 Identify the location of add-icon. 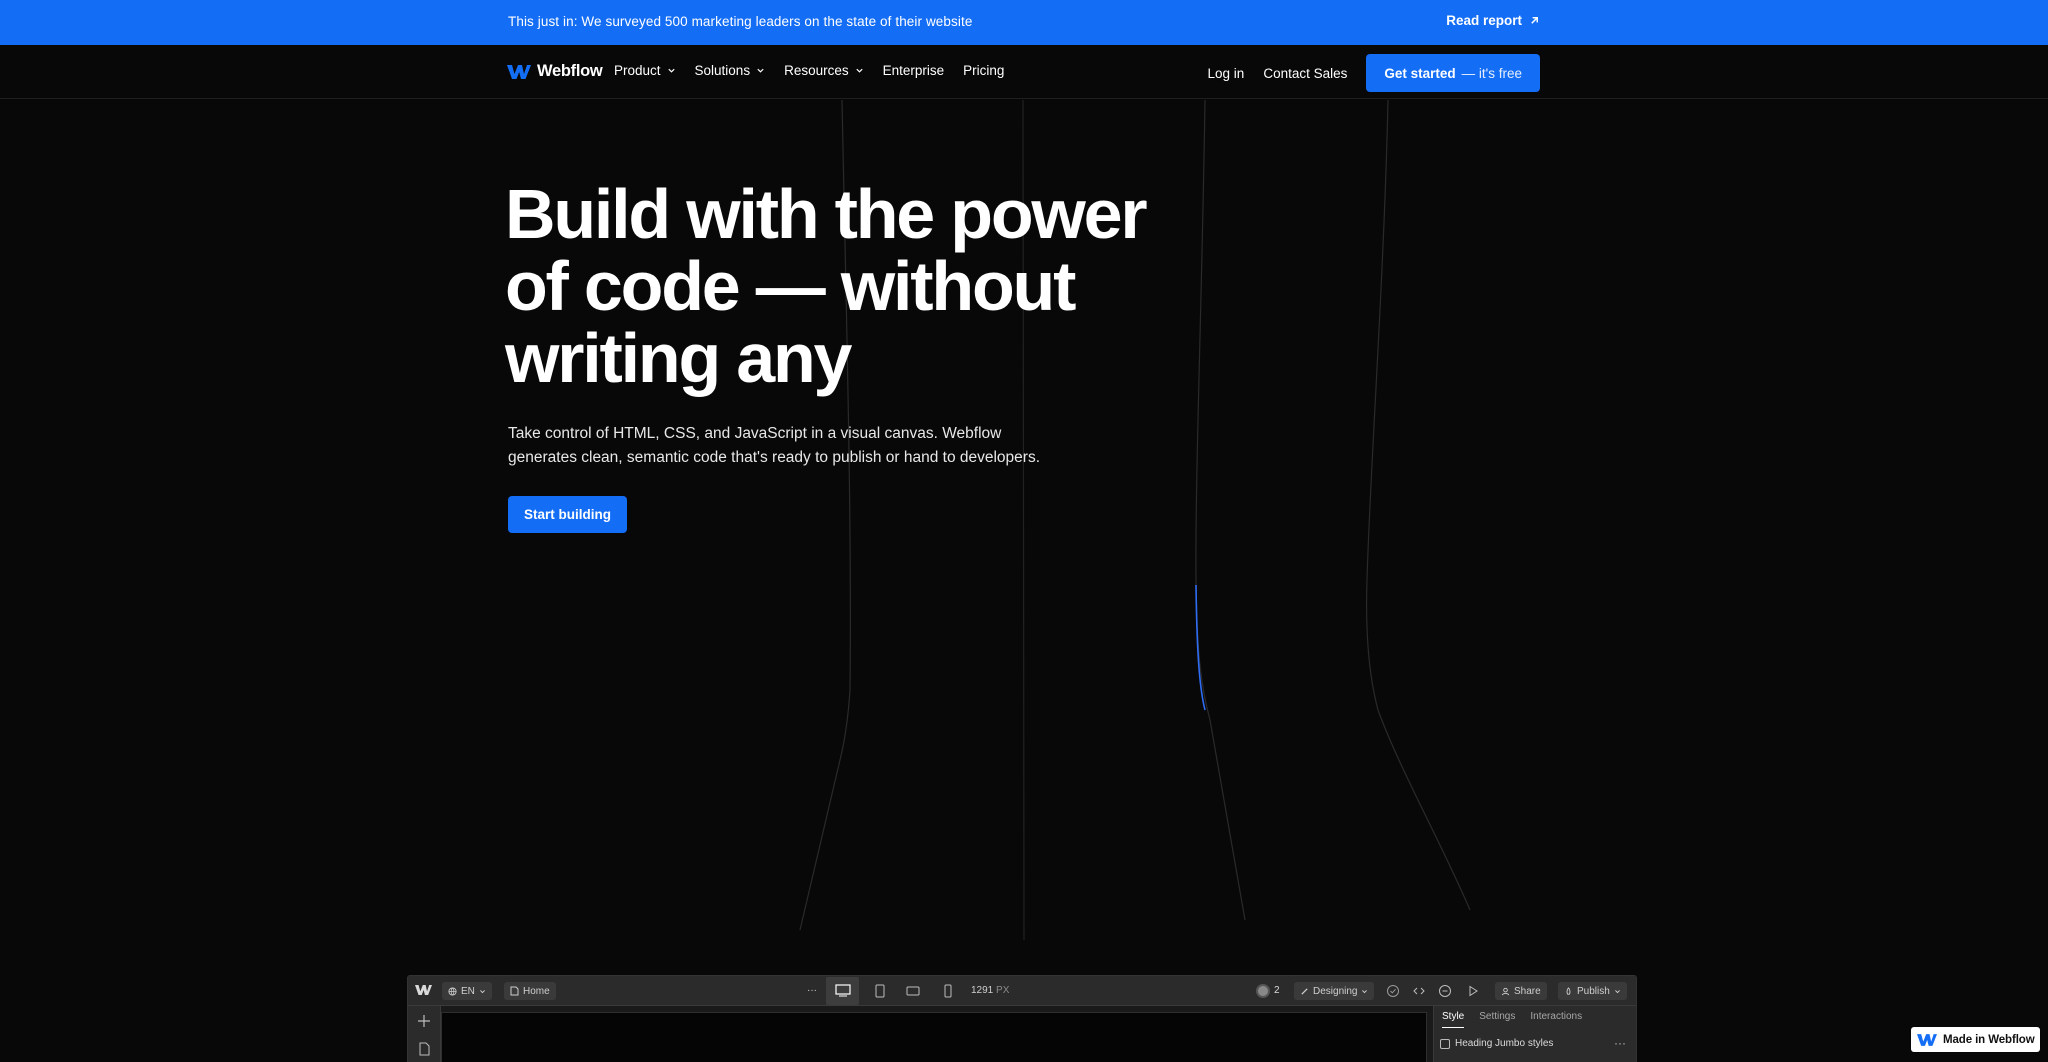
(424, 1021).